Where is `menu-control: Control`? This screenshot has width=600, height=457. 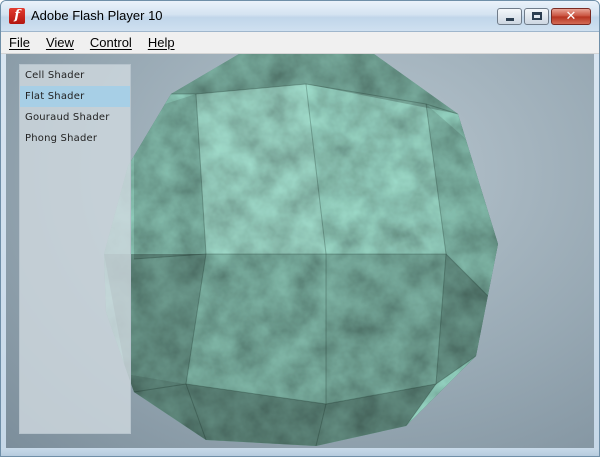
menu-control: Control is located at coordinates (111, 42).